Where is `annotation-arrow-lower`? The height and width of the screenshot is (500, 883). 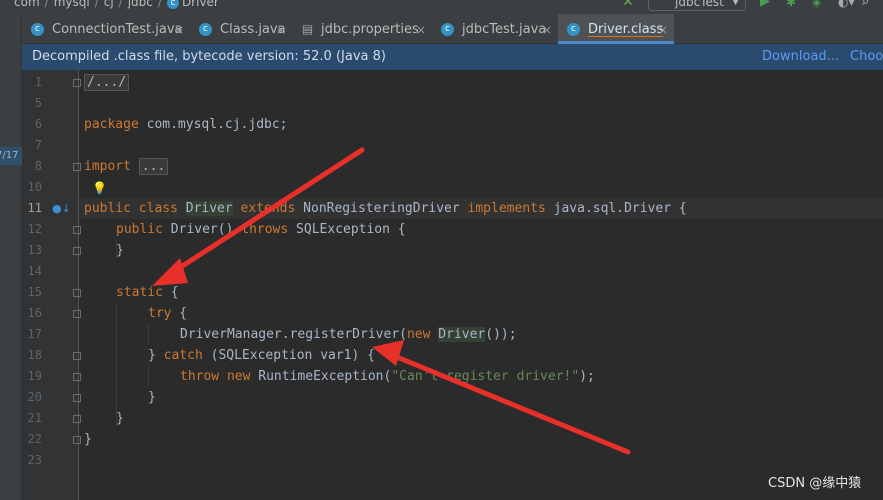 annotation-arrow-lower is located at coordinates (501, 397).